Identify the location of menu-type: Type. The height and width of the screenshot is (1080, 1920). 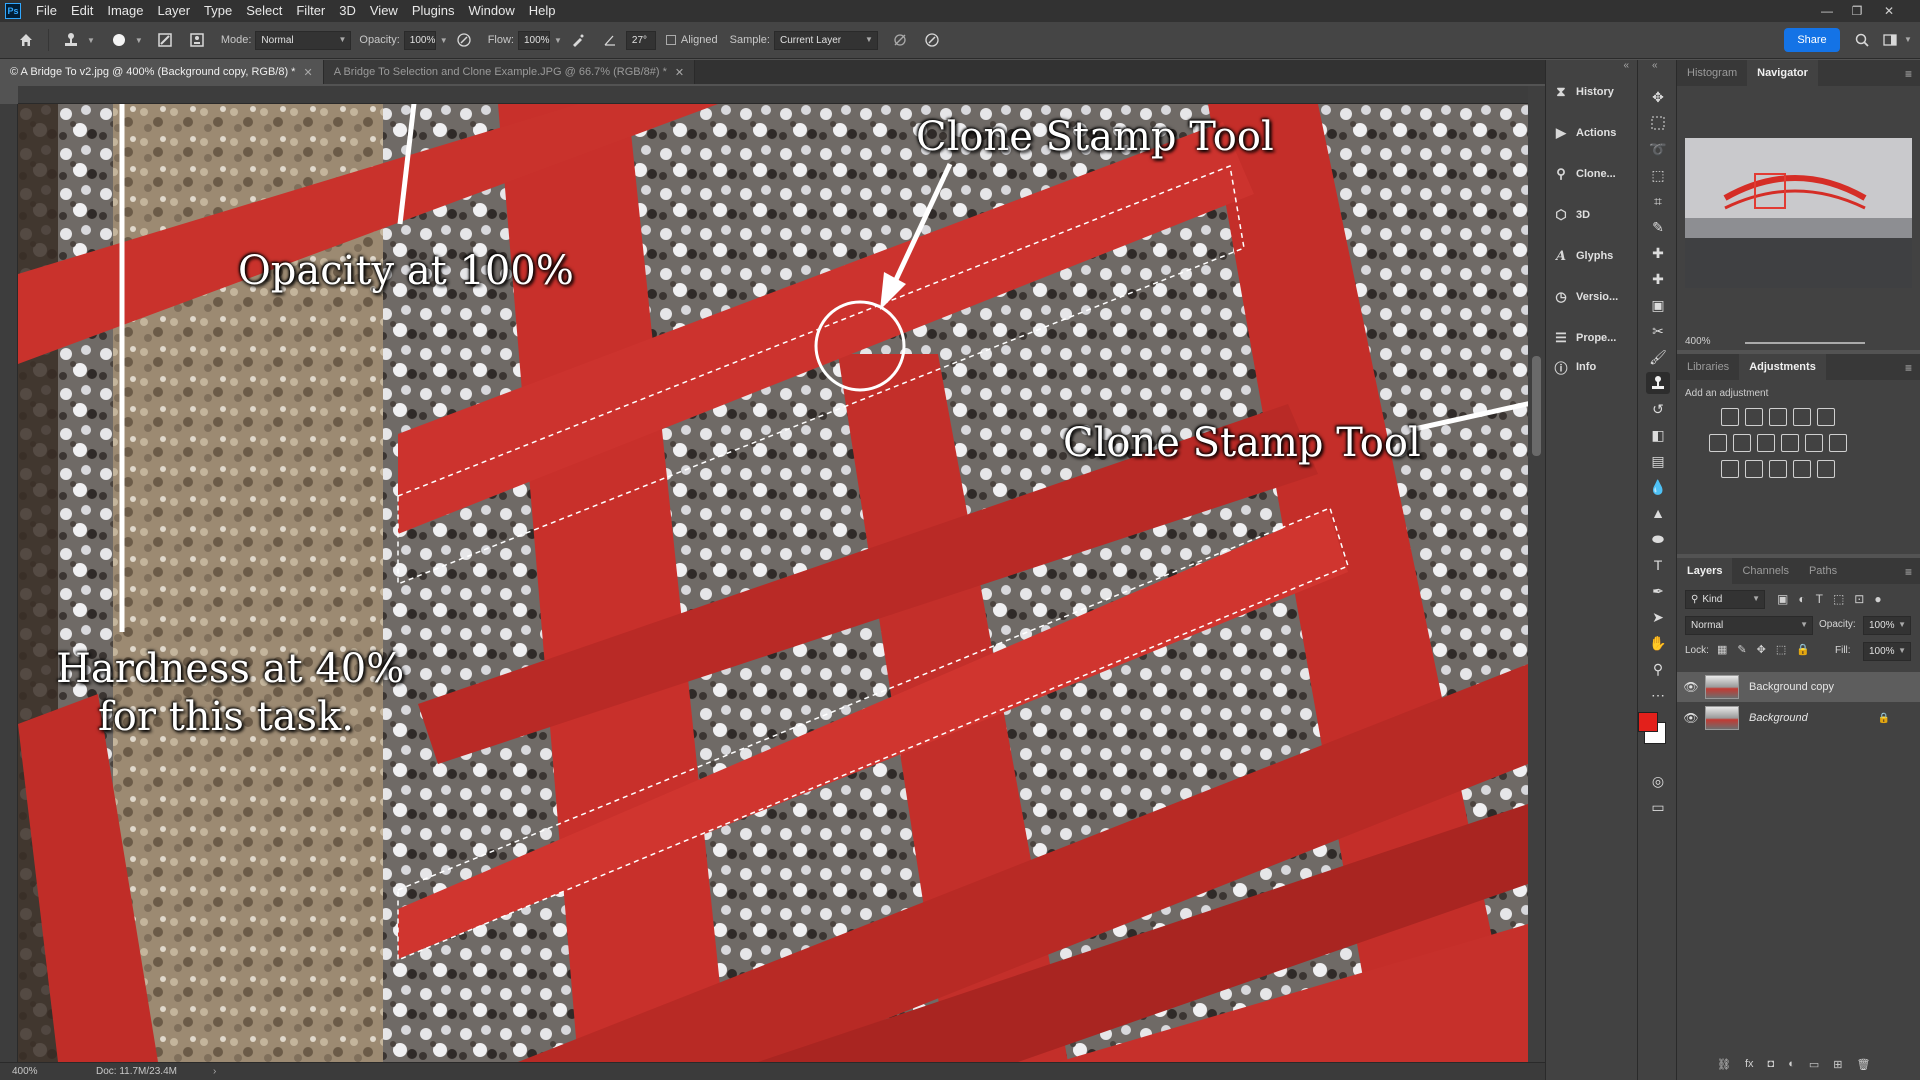
(218, 11).